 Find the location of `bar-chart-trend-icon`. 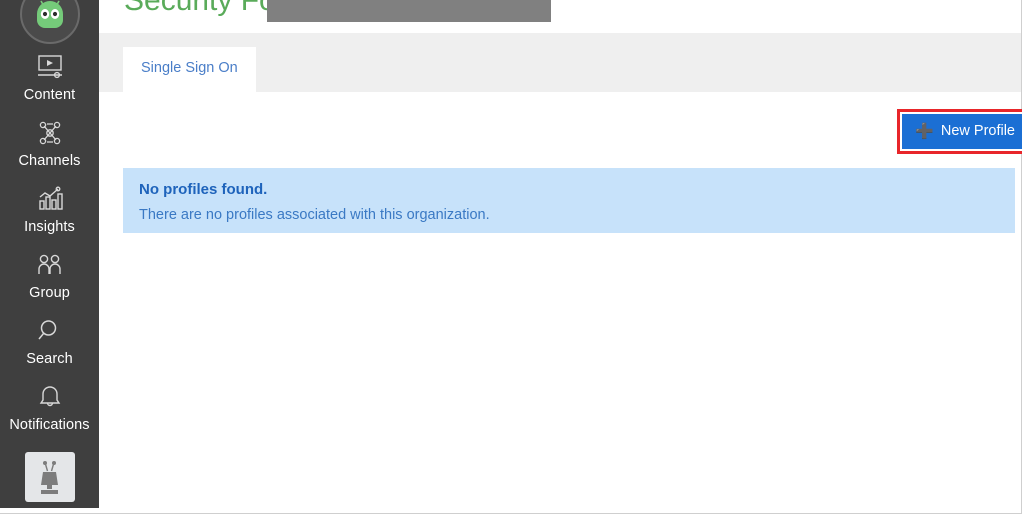

bar-chart-trend-icon is located at coordinates (50, 199).